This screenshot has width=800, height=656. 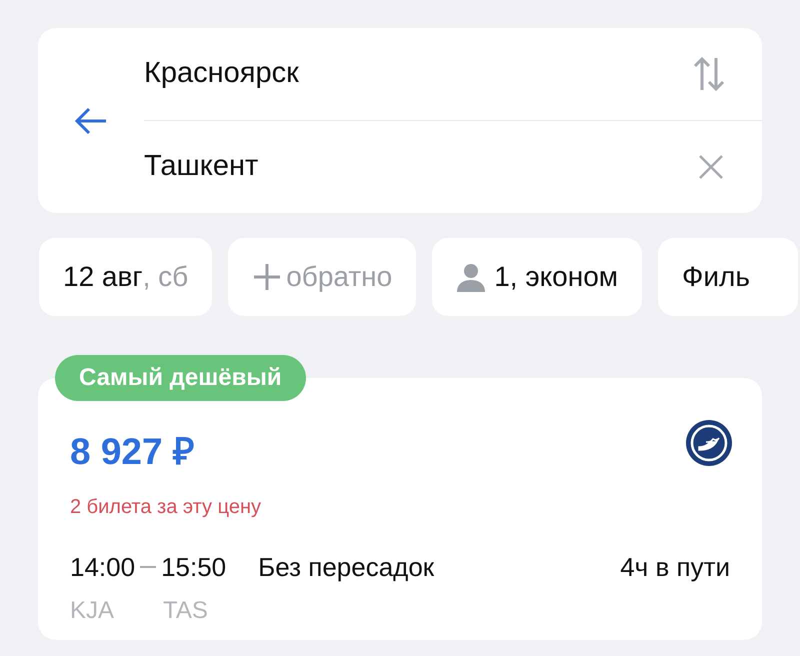 I want to click on filters-chip: Филь, so click(x=728, y=277).